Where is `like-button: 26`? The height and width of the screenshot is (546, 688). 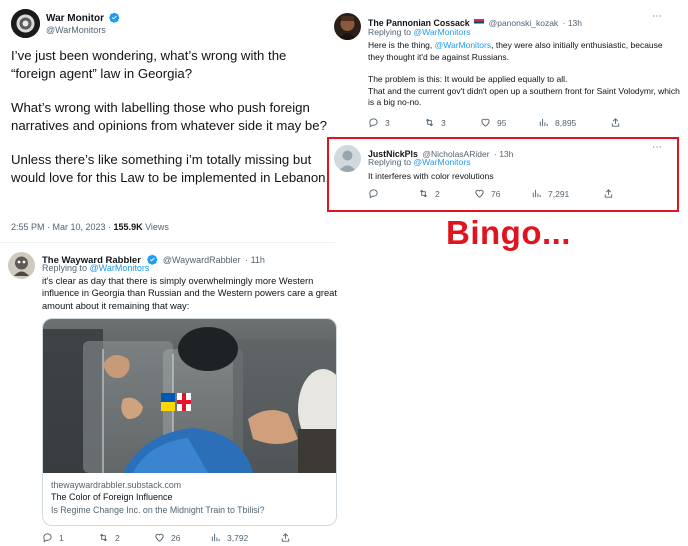 like-button: 26 is located at coordinates (182, 537).